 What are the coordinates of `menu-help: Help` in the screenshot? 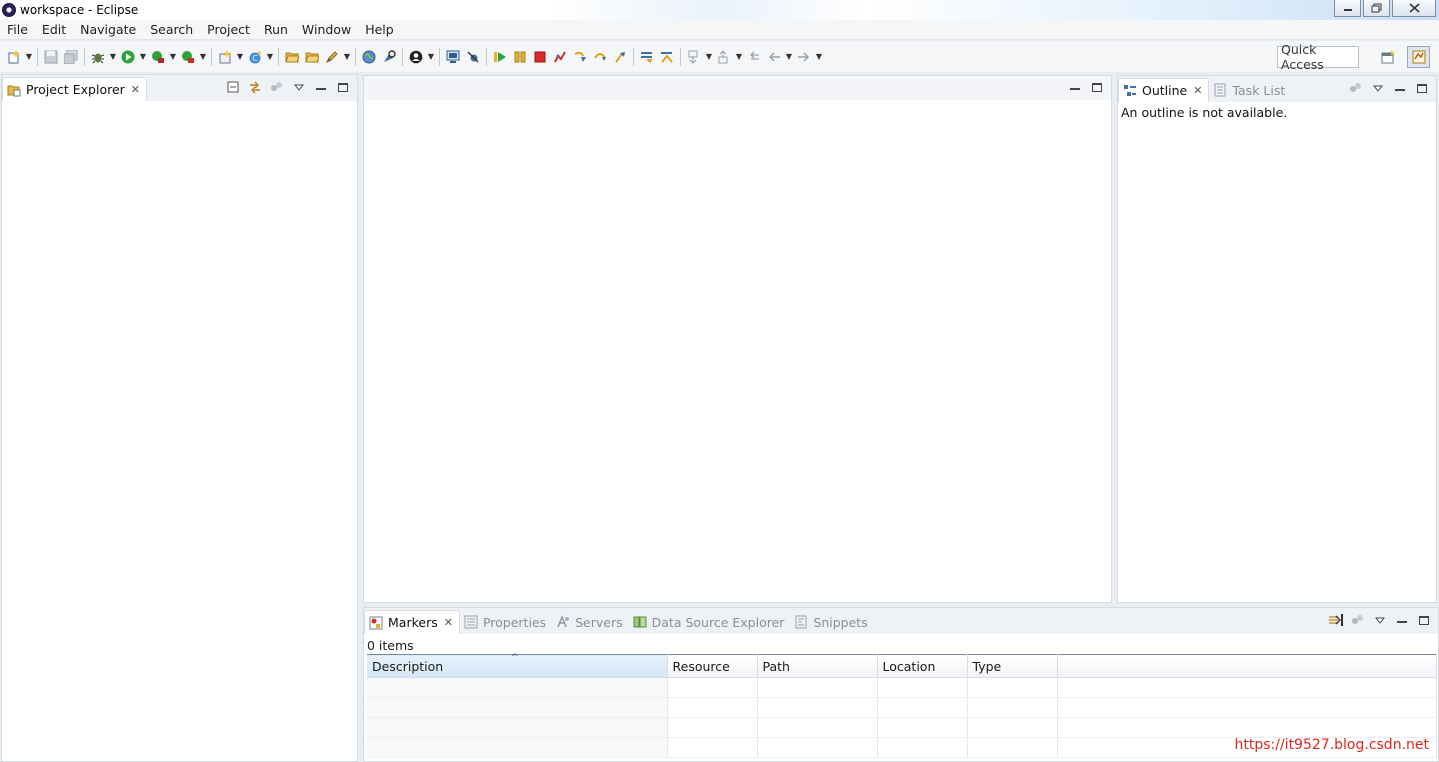 It's located at (379, 29).